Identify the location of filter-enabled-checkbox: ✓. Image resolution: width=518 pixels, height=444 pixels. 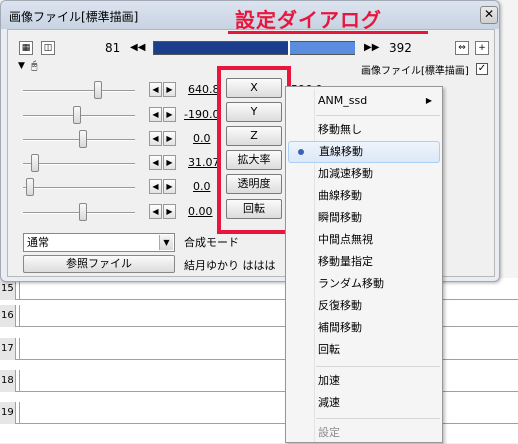
(482, 69).